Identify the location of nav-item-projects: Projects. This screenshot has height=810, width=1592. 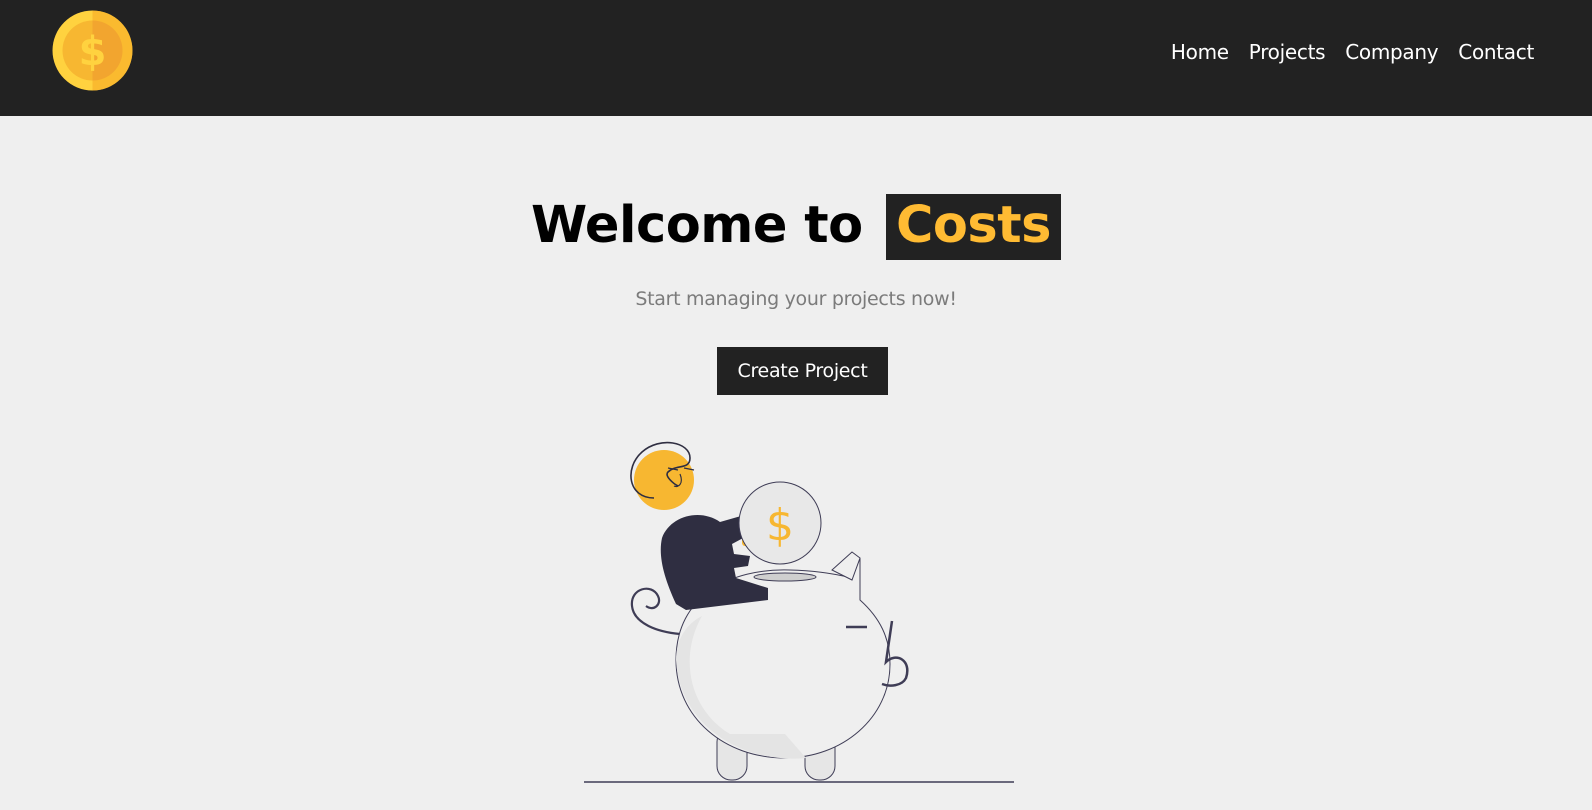
(1287, 52).